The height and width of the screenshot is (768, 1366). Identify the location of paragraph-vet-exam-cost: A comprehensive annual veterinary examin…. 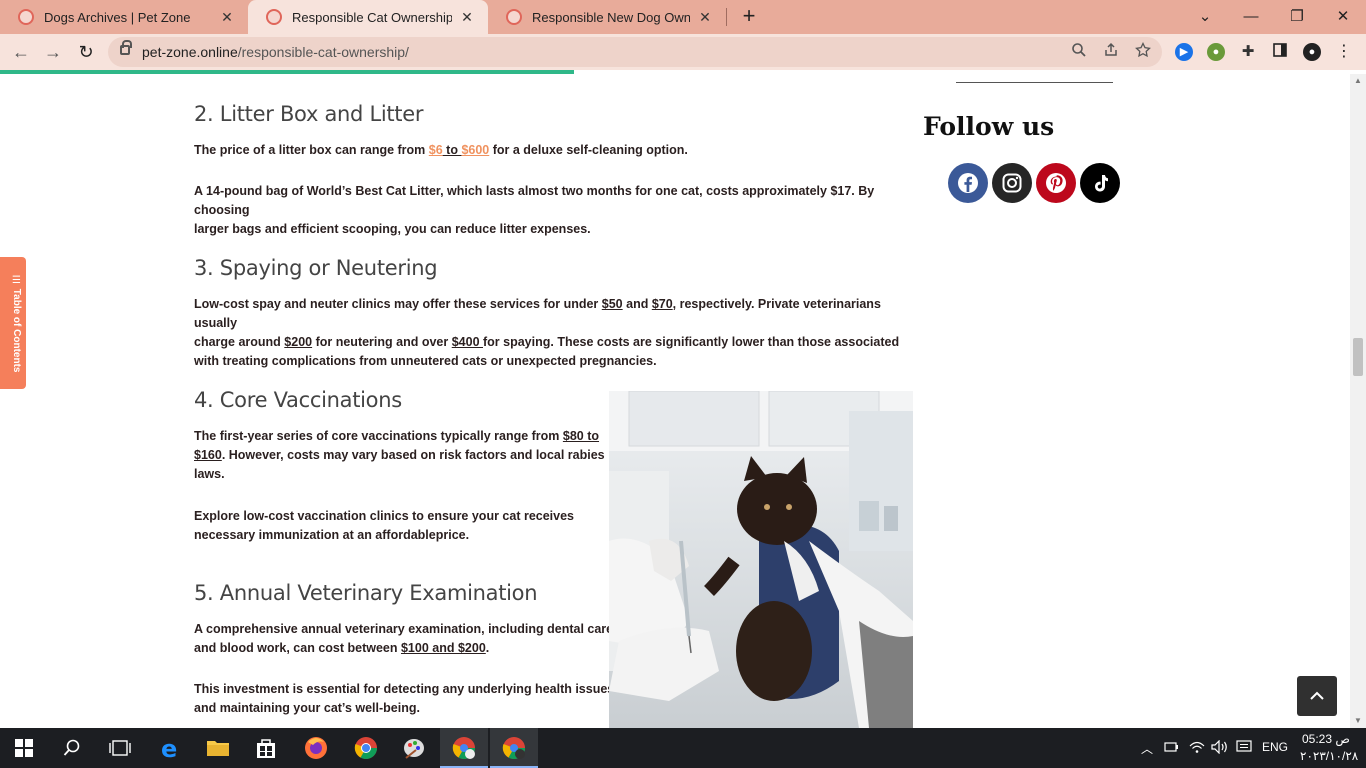
(403, 639).